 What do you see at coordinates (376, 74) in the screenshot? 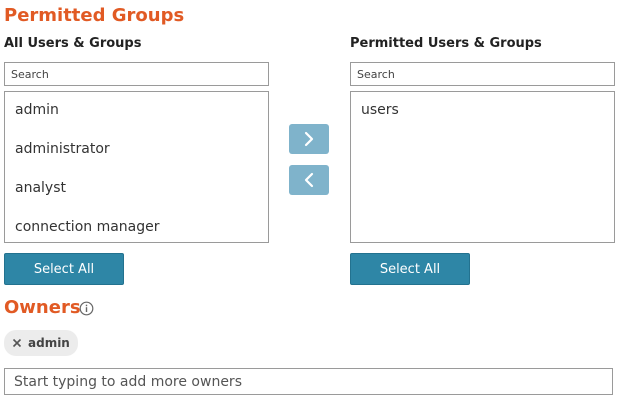
I see `permitted-users-search-placeholder: Search` at bounding box center [376, 74].